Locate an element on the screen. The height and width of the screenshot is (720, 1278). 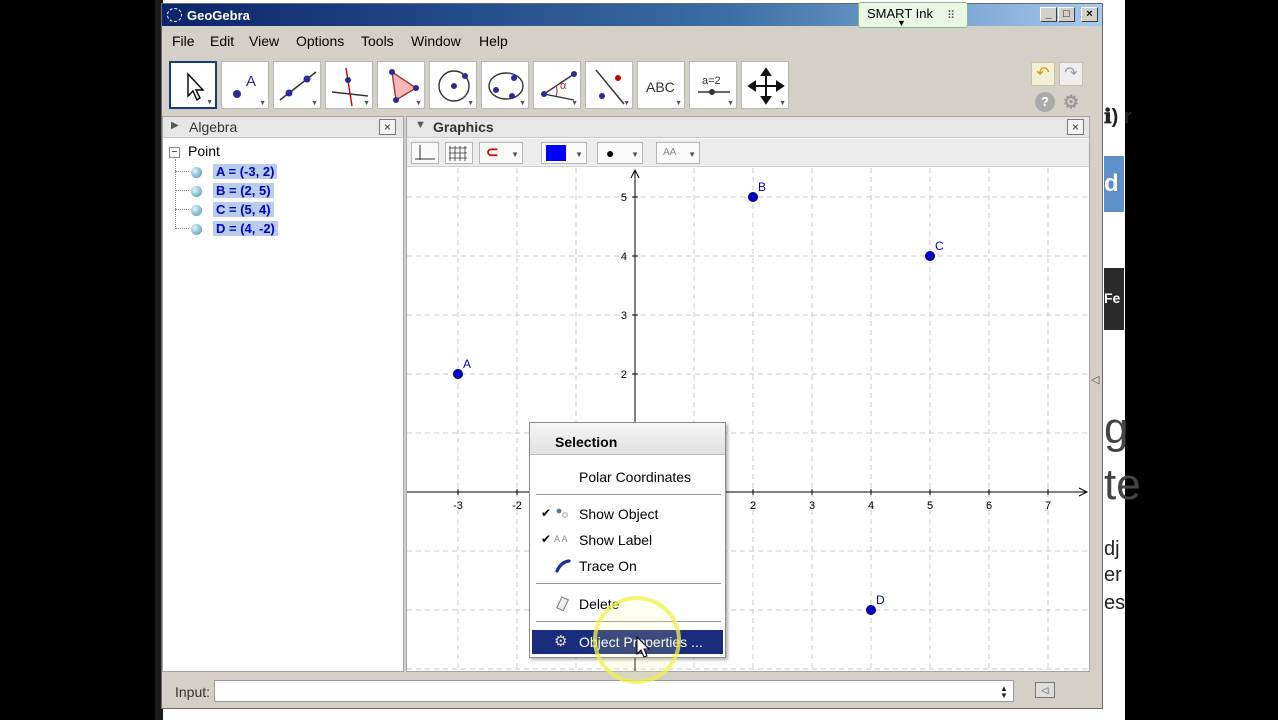
axes-icon is located at coordinates (425, 152).